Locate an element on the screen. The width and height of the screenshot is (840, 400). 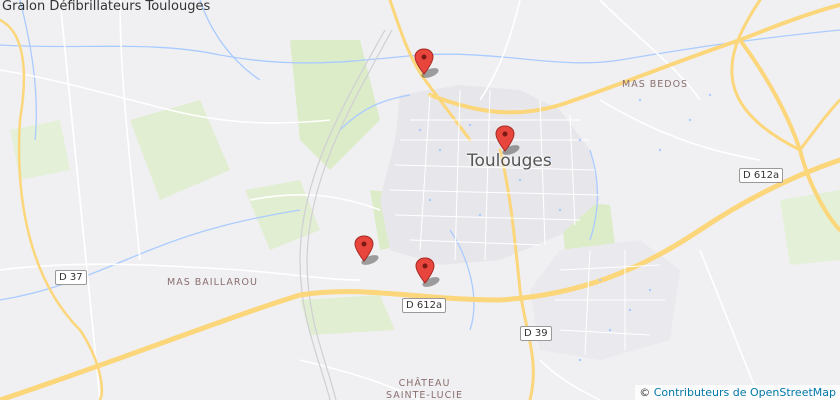
locality-chateau-sainte-lucie: CHÂTEAU SAINTE-LUCIE is located at coordinates (424, 389).